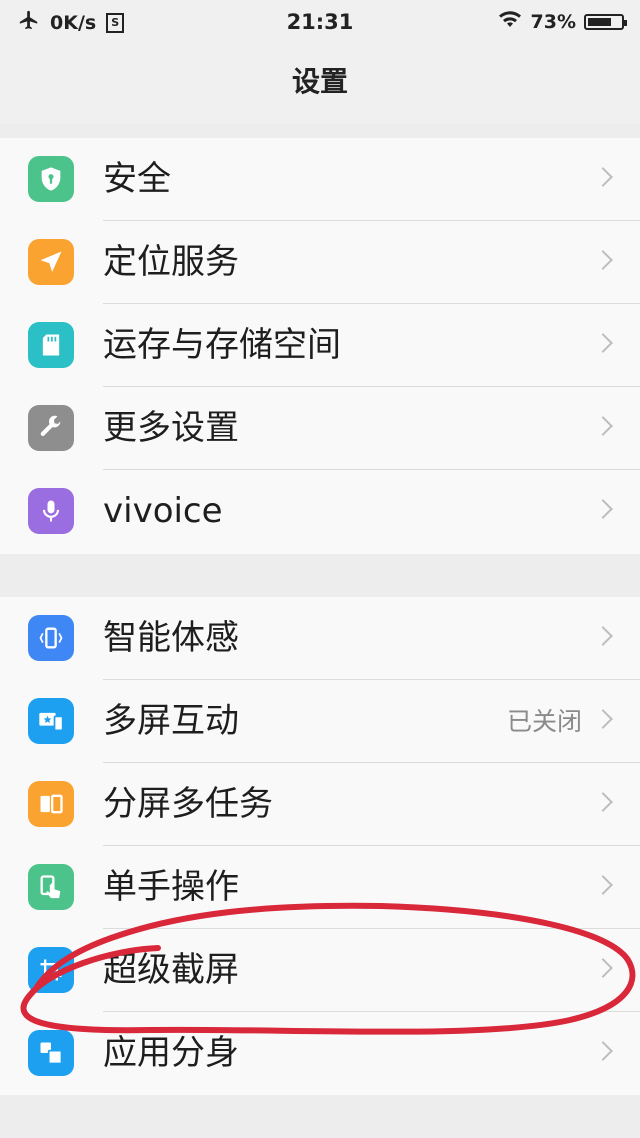 The image size is (640, 1138). I want to click on battery-percent: 73%, so click(553, 21).